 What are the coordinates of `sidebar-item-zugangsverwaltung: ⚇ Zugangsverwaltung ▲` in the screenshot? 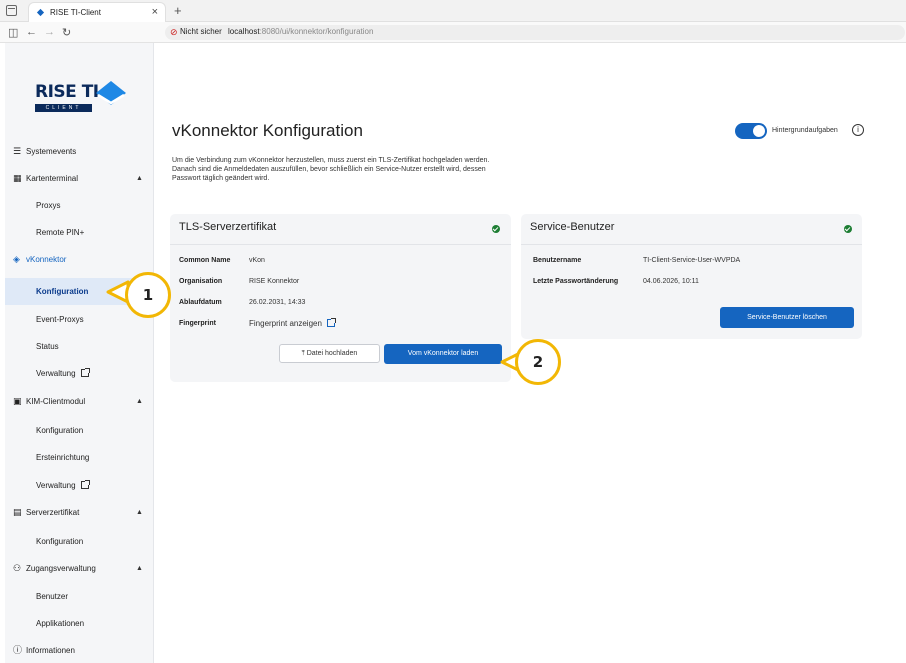 It's located at (79, 568).